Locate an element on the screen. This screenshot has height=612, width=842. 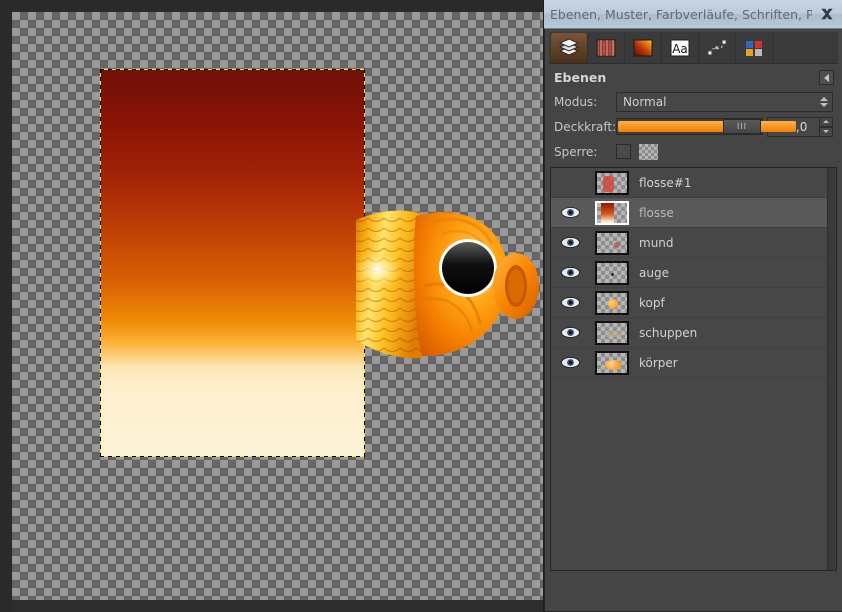
fish-lips is located at coordinates (516, 286).